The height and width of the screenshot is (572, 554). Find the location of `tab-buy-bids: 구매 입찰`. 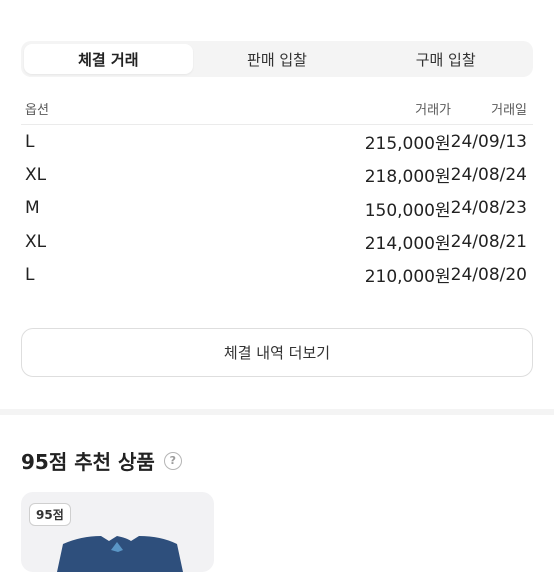

tab-buy-bids: 구매 입찰 is located at coordinates (445, 59).